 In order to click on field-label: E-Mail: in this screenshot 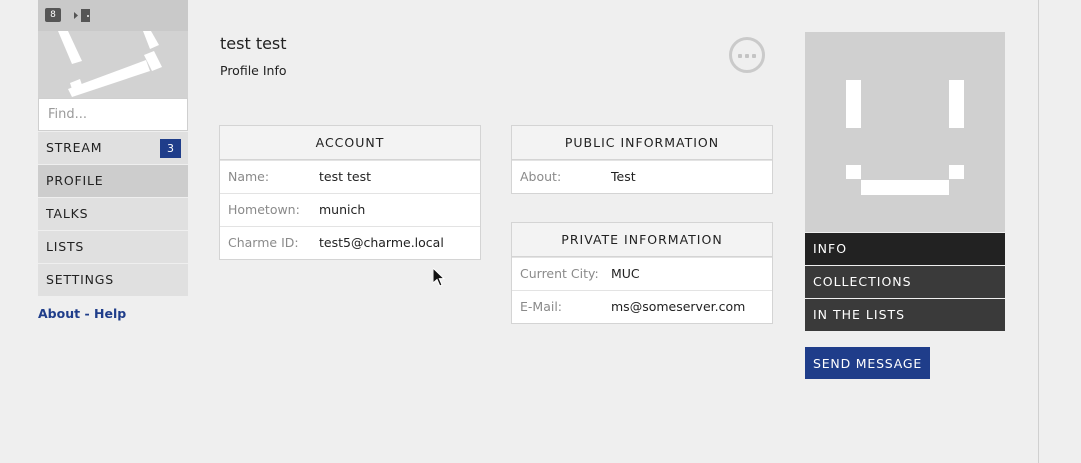, I will do `click(541, 306)`.